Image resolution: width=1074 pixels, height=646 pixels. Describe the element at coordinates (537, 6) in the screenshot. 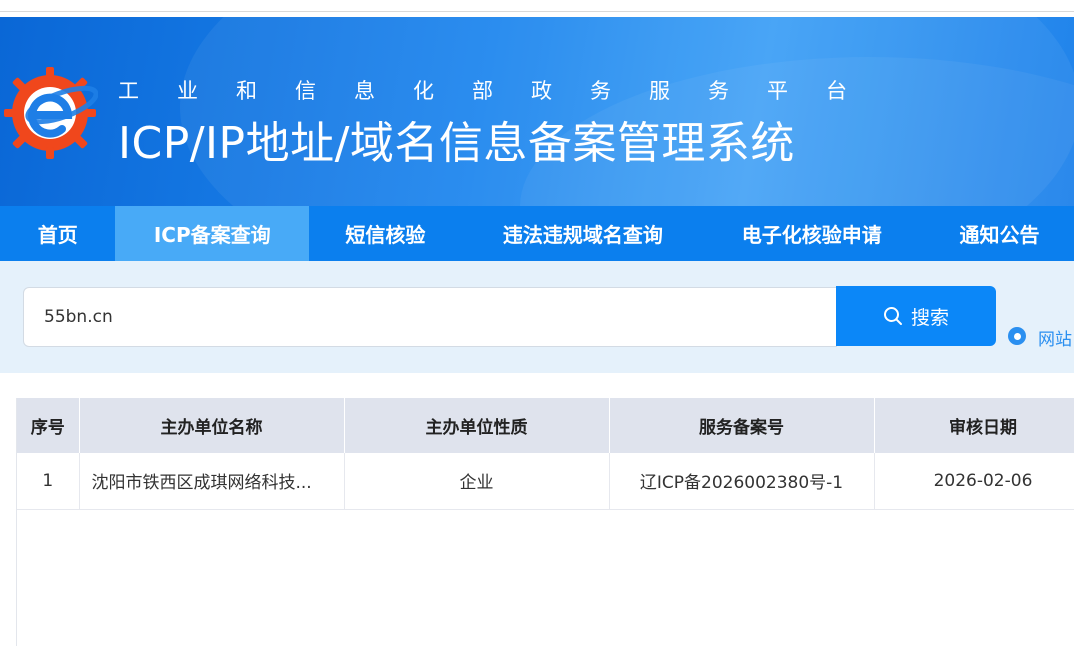

I see `browser-top-strip` at that location.